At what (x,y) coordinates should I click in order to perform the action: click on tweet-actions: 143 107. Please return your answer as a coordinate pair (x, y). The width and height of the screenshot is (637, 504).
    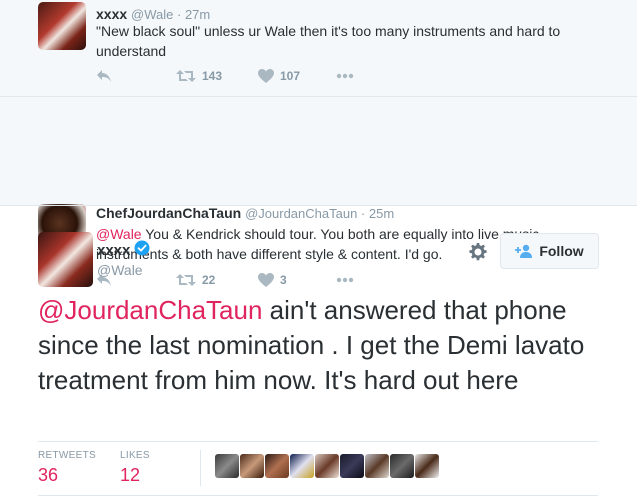
    Looking at the image, I should click on (276, 76).